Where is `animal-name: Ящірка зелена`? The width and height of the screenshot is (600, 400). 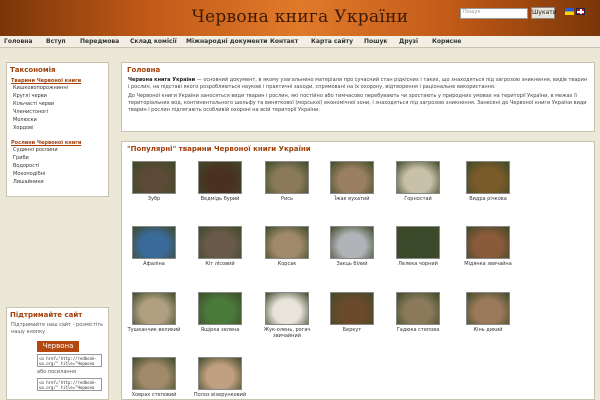 animal-name: Ящірка зелена is located at coordinates (220, 330).